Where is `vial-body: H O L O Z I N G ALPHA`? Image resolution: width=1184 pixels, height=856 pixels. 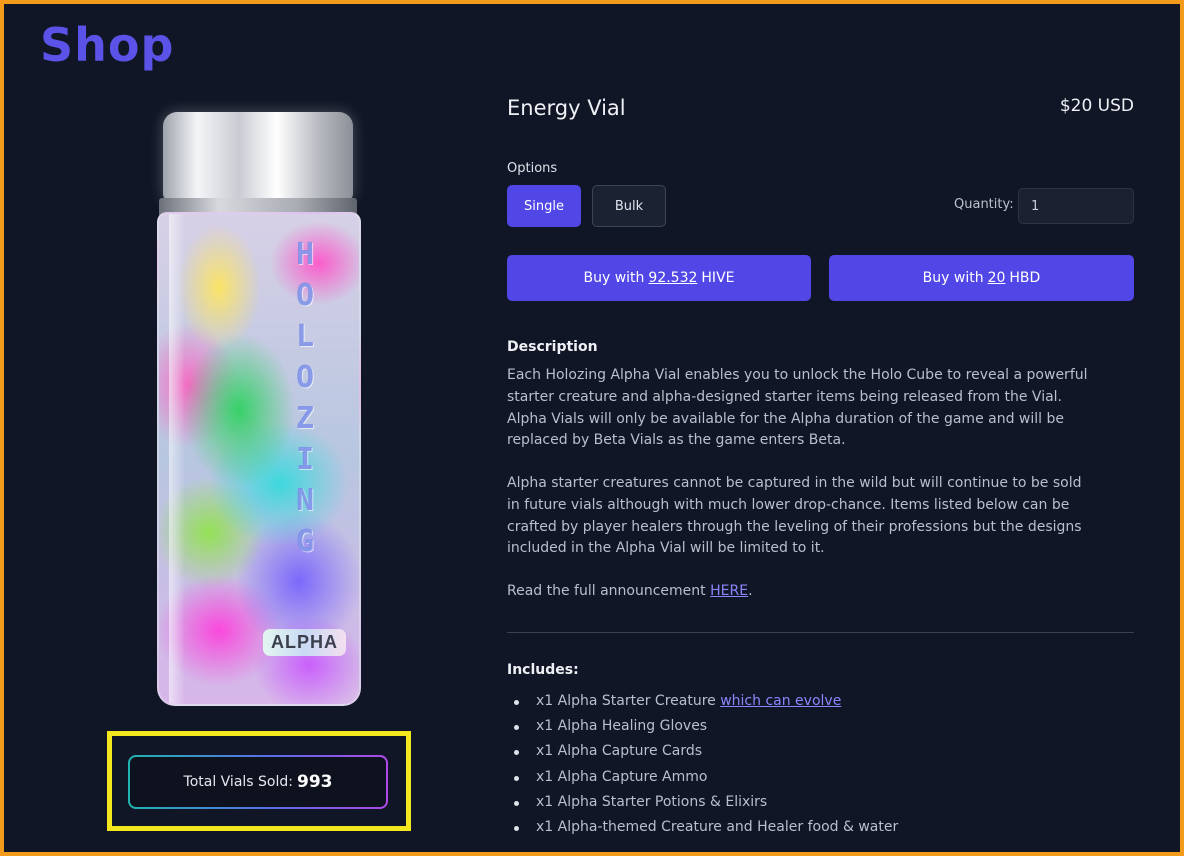
vial-body: H O L O Z I N G ALPHA is located at coordinates (259, 459).